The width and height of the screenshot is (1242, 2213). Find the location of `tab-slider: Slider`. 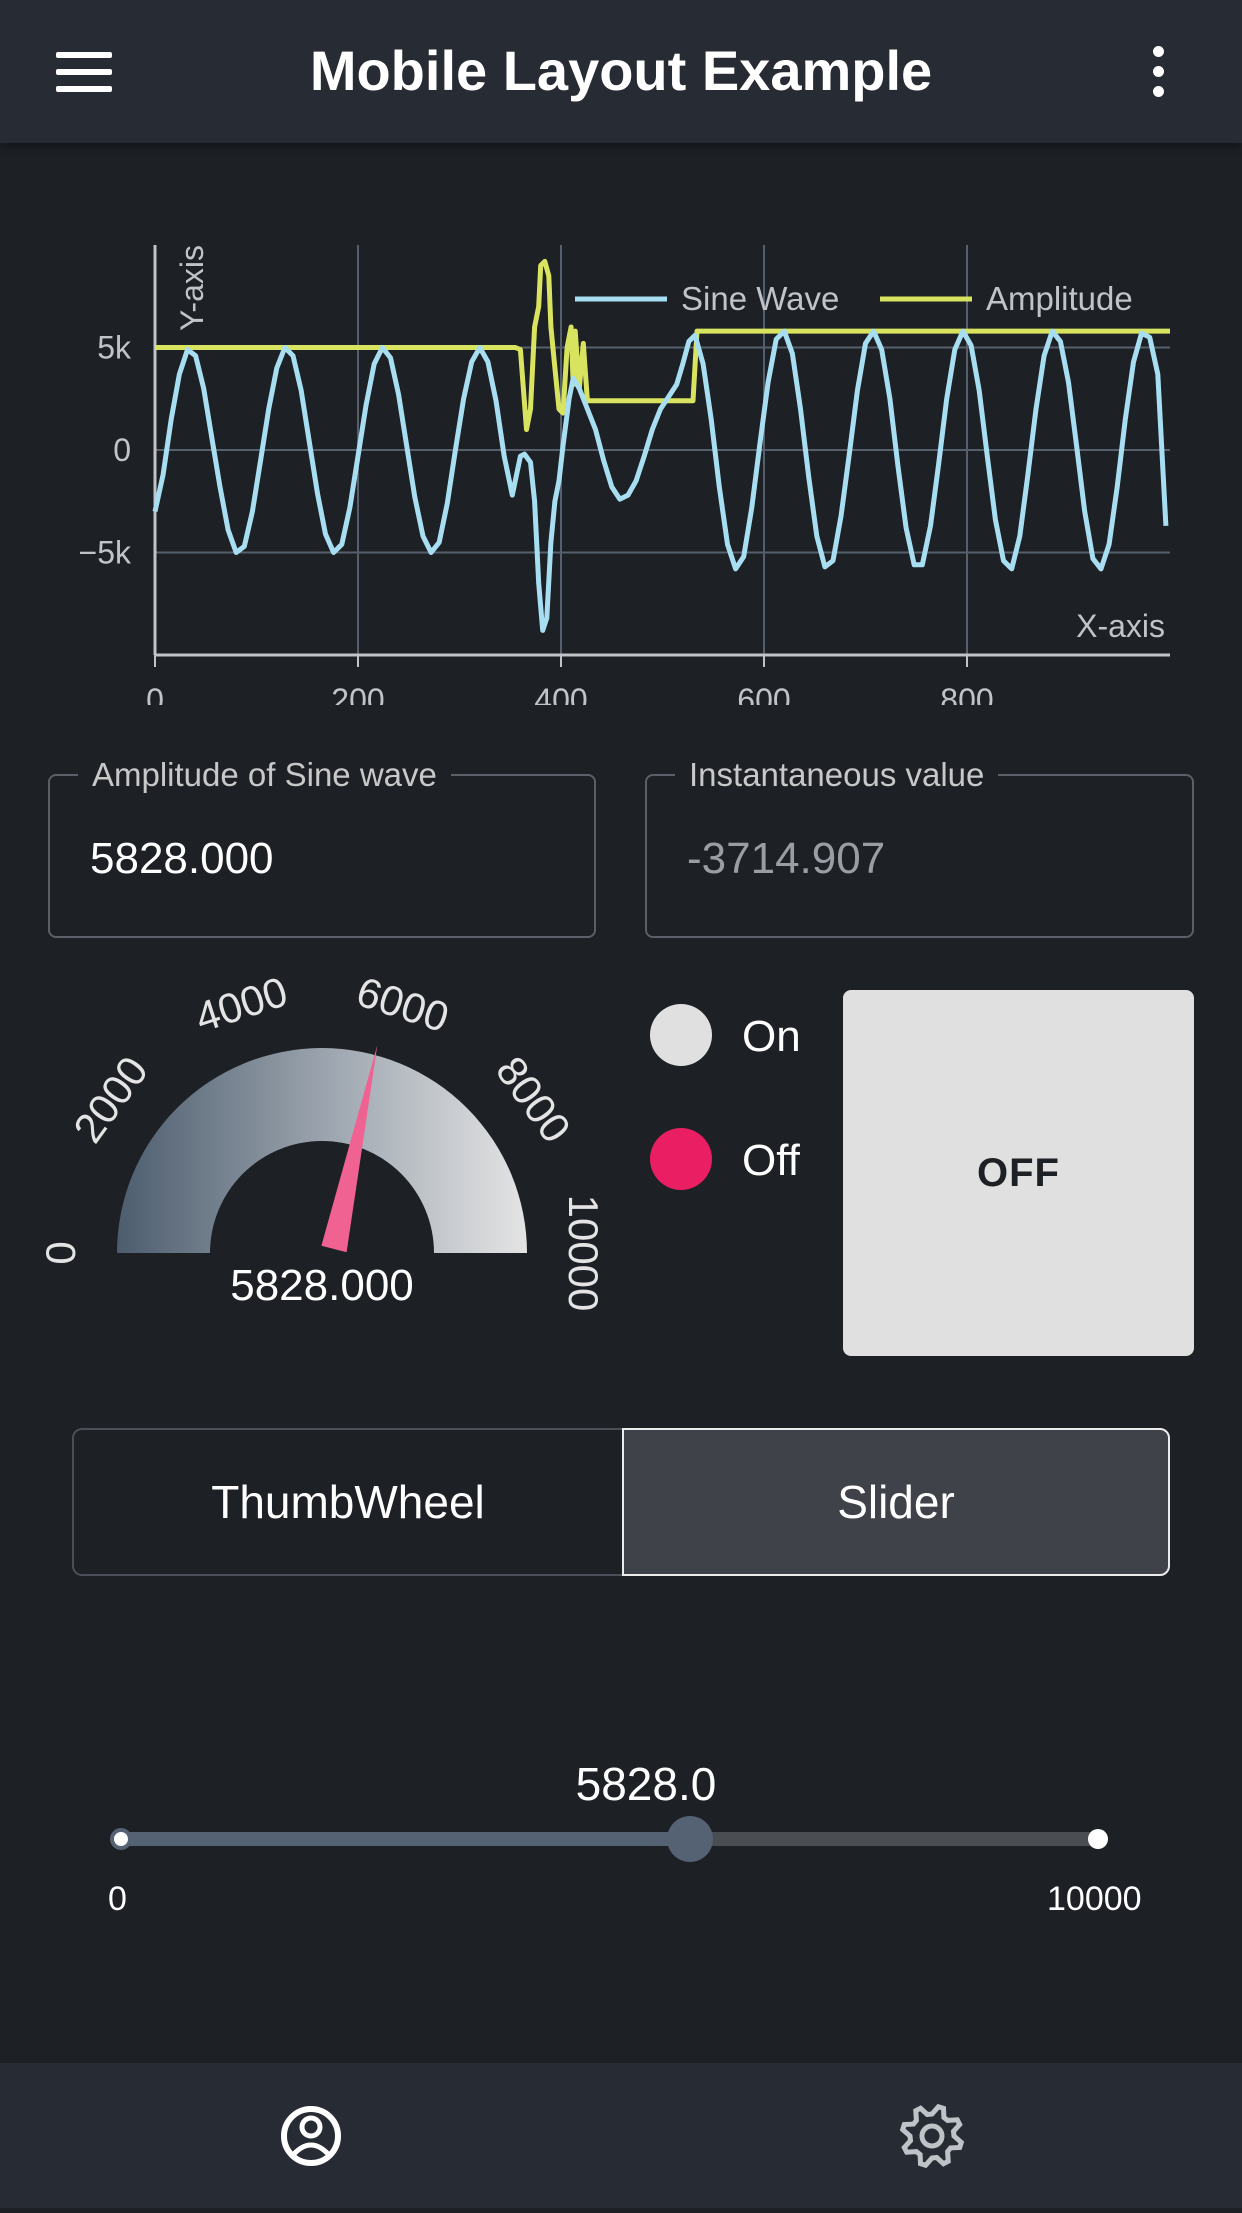

tab-slider: Slider is located at coordinates (896, 1502).